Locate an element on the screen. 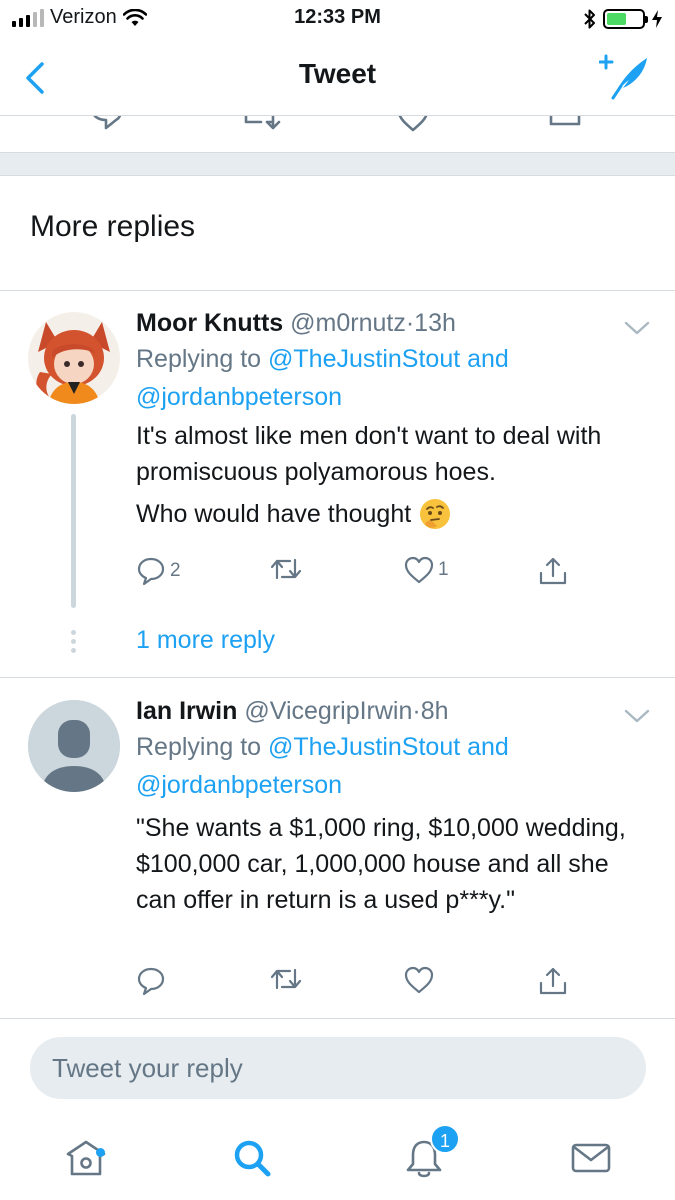  reply-header: Ian Irwin @VicegripIrwin·8h is located at coordinates (396, 711).